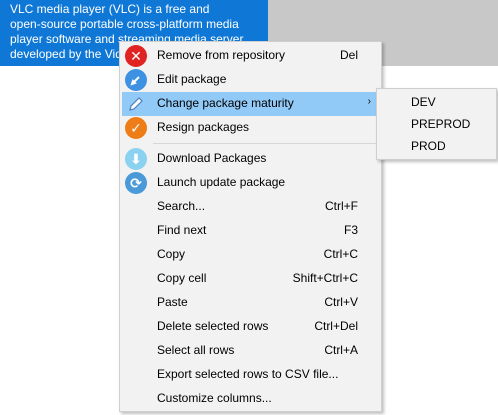  I want to click on cell-text-line: VLC media player (VLC) is a free and, so click(110, 9).